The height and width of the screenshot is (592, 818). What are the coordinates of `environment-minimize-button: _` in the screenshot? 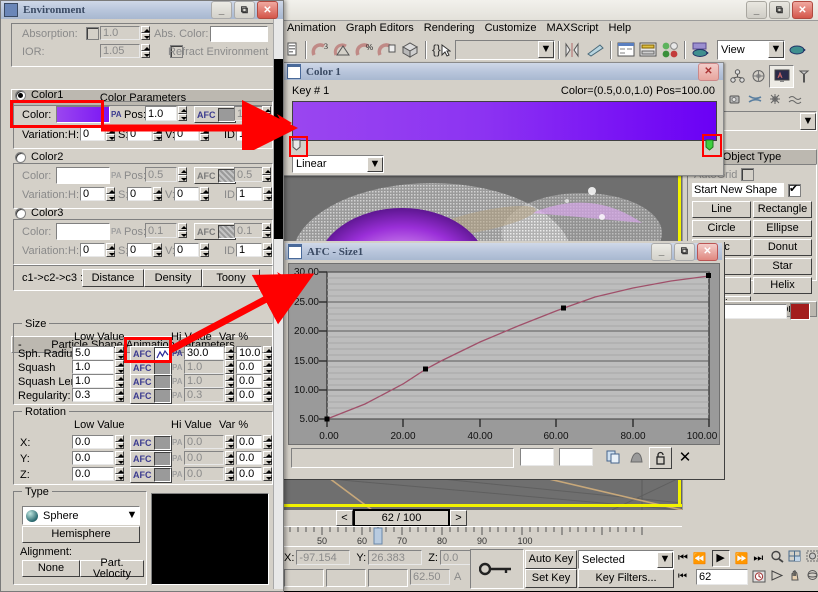 It's located at (221, 10).